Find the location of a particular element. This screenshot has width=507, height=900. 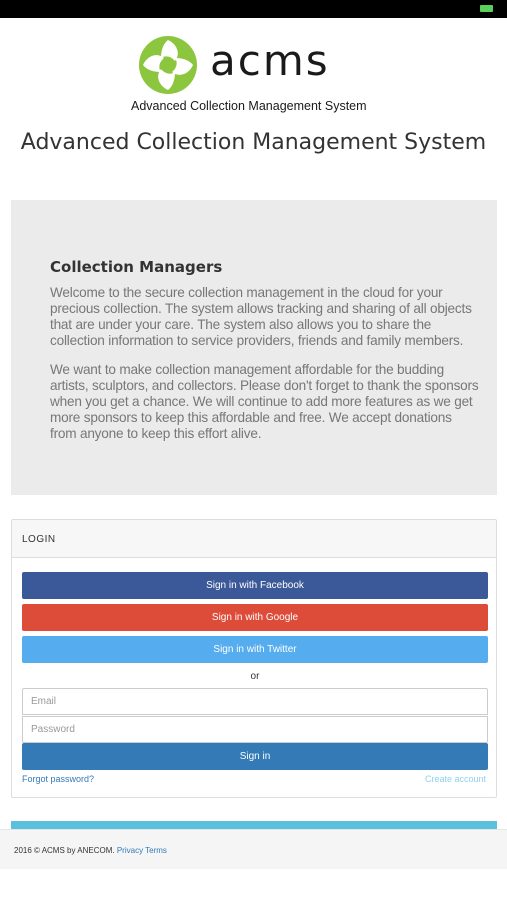

acms-wordmark: acms is located at coordinates (270, 60).